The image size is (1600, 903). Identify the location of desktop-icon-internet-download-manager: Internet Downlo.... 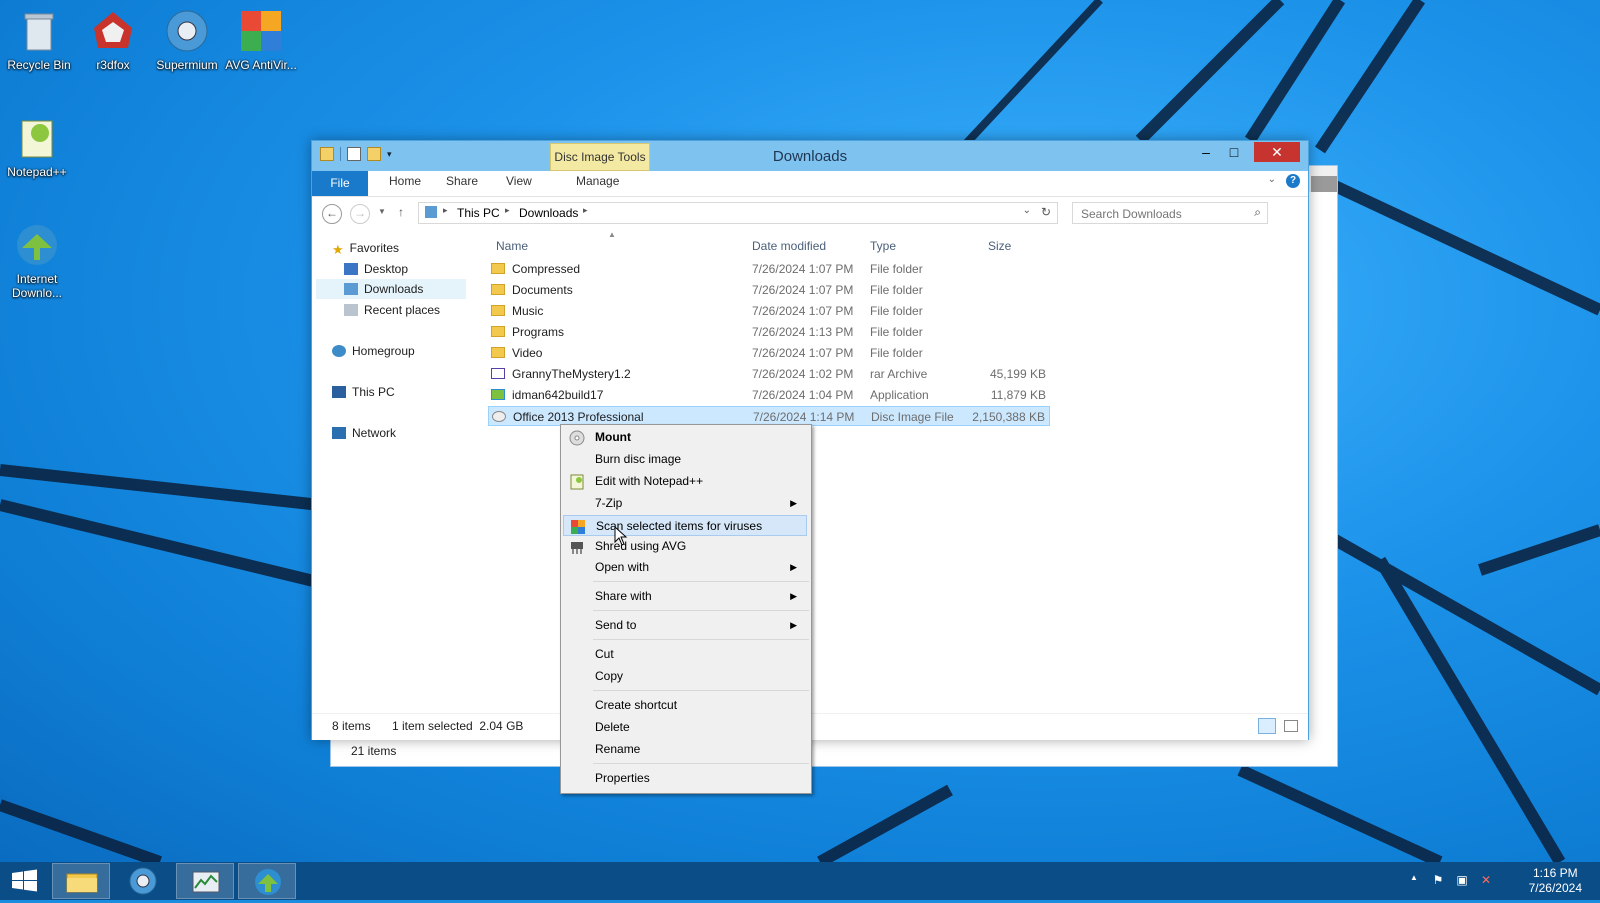
(37, 261).